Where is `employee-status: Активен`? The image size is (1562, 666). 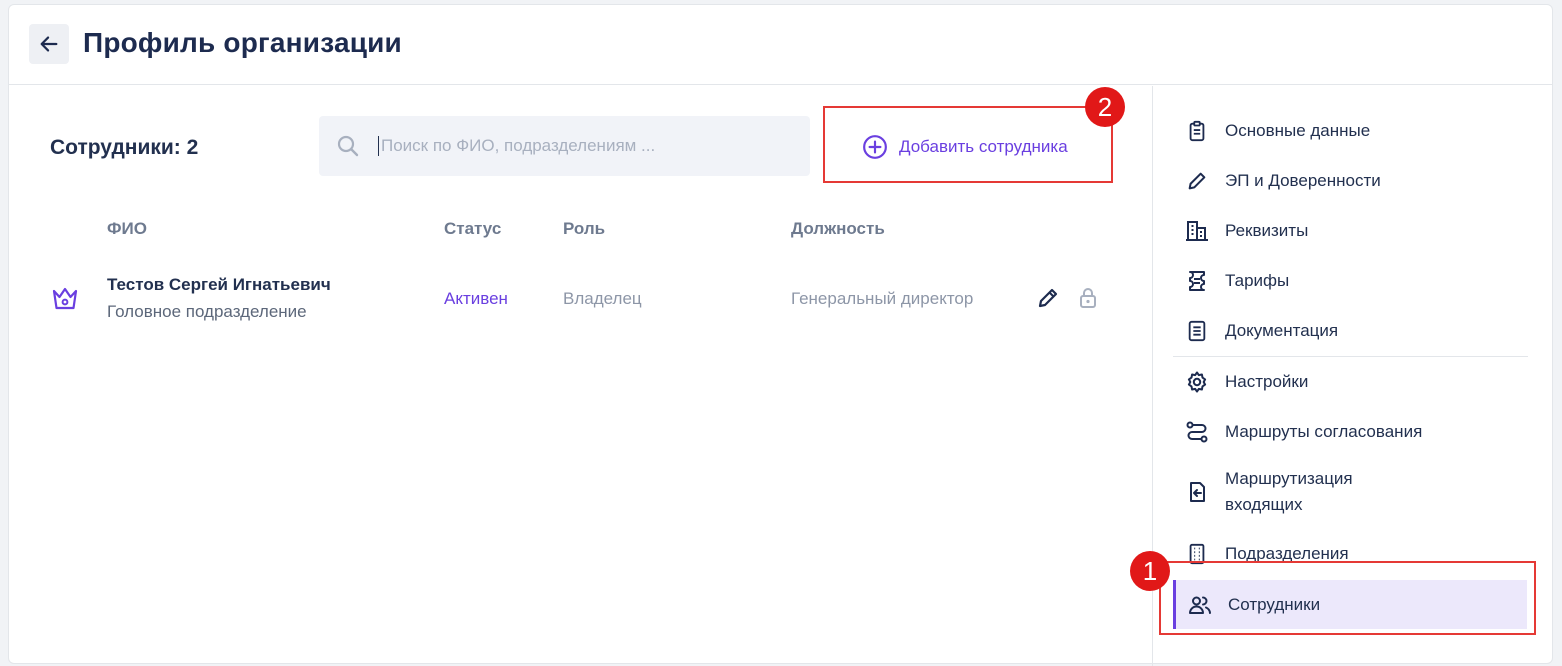 employee-status: Активен is located at coordinates (476, 298).